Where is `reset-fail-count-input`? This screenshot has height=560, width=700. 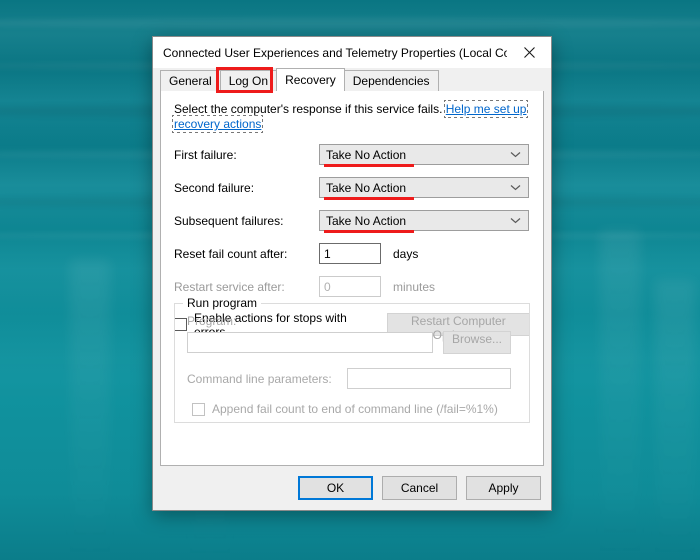
reset-fail-count-input is located at coordinates (350, 253).